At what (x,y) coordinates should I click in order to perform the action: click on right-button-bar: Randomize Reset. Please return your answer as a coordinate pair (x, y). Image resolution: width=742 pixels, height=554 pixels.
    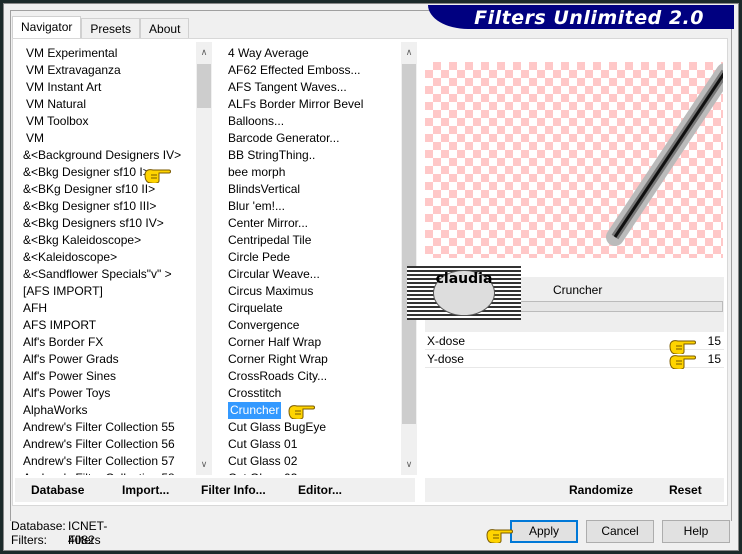
    Looking at the image, I should click on (574, 490).